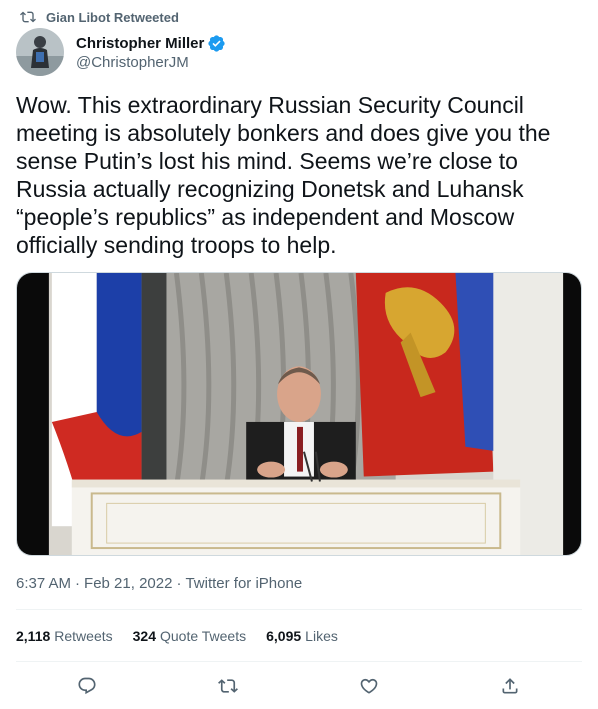 This screenshot has width=598, height=709. I want to click on tweet-author: Christopher Miller @ChristopherJM, so click(296, 53).